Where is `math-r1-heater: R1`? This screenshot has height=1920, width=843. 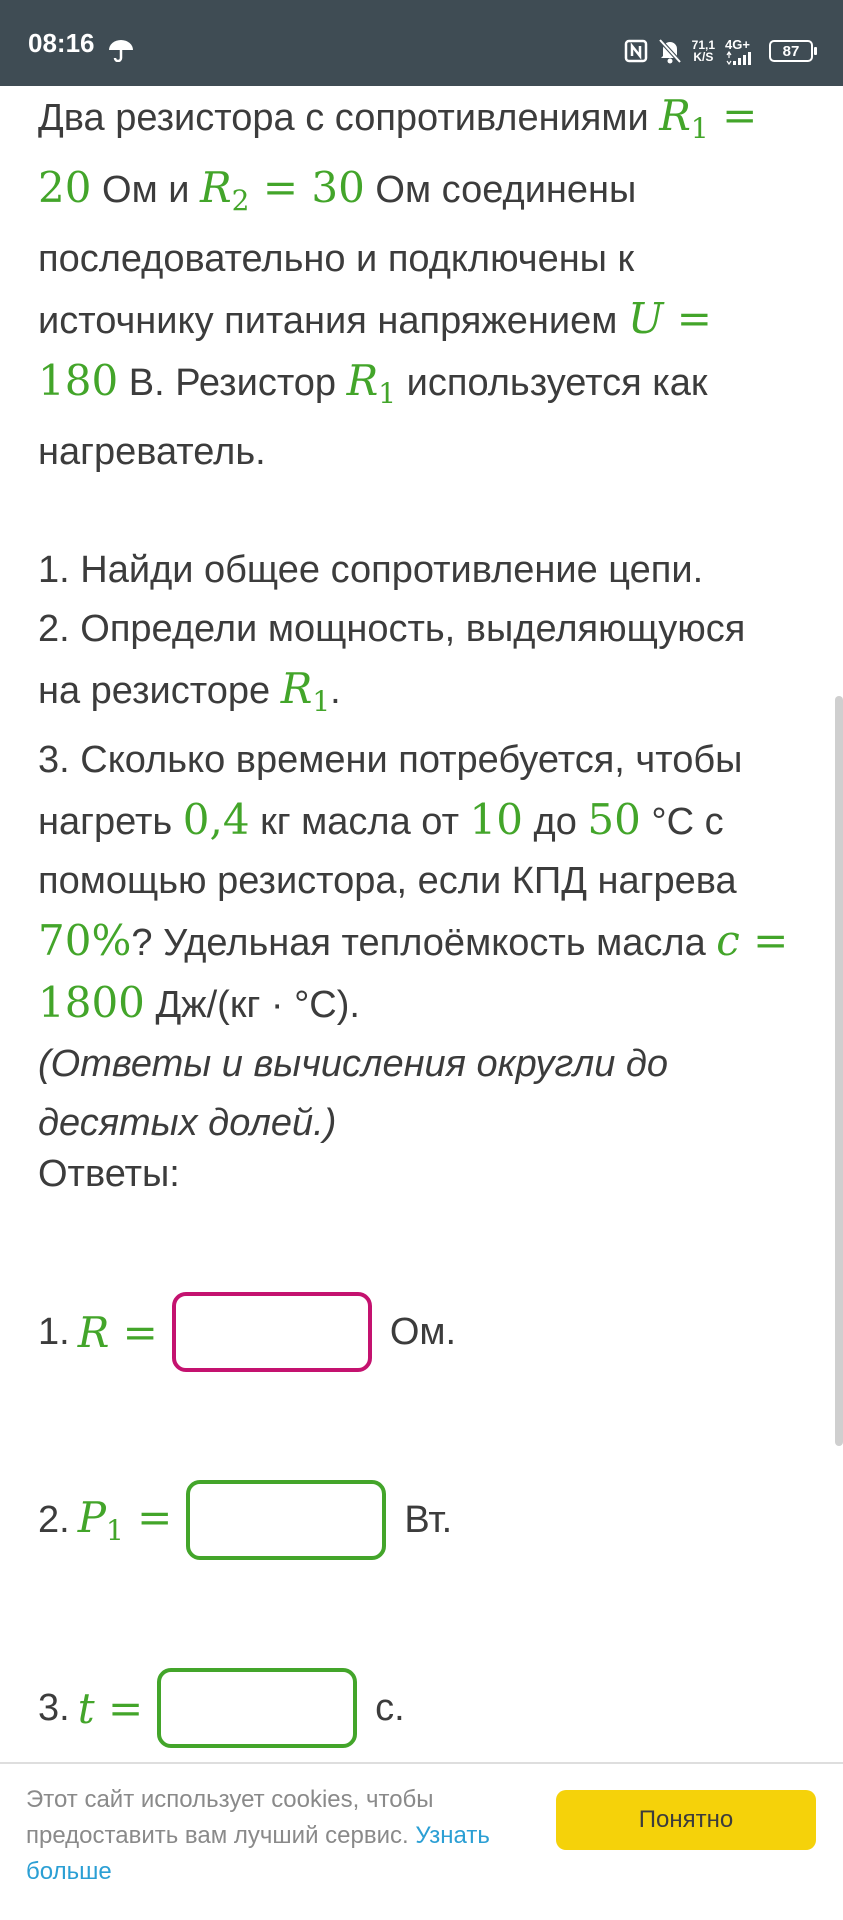 math-r1-heater: R1 is located at coordinates (371, 383).